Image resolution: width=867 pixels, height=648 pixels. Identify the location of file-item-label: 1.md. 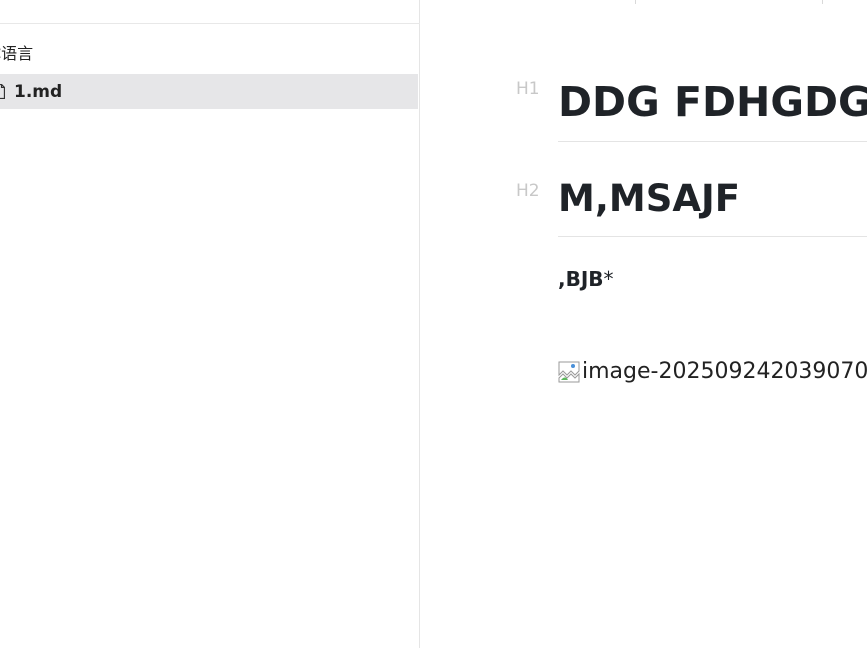
(38, 92).